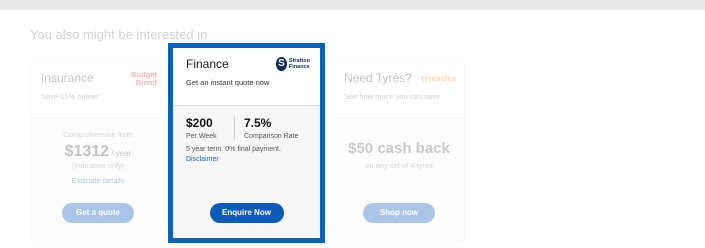 Image resolution: width=705 pixels, height=248 pixels. Describe the element at coordinates (399, 148) in the screenshot. I see `tyres-offer: $50 cash back` at that location.